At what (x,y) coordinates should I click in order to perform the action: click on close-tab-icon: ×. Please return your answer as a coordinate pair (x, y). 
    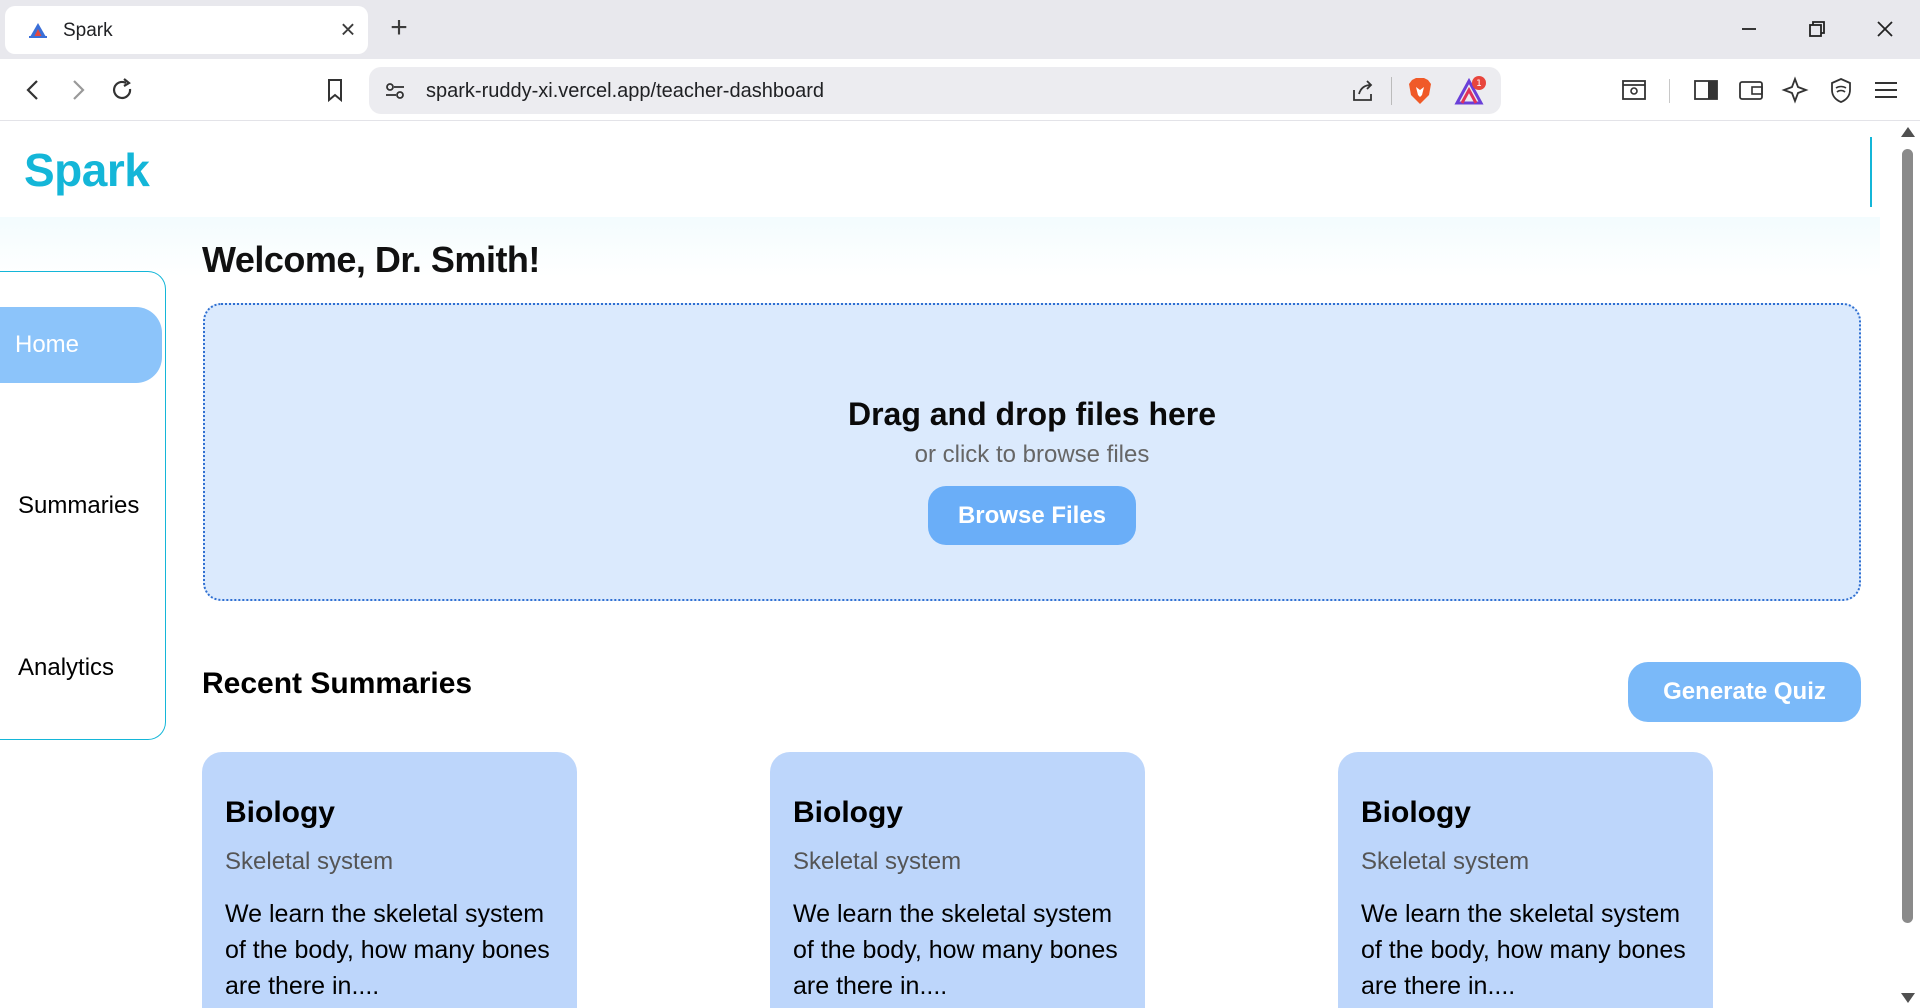
    Looking at the image, I should click on (348, 29).